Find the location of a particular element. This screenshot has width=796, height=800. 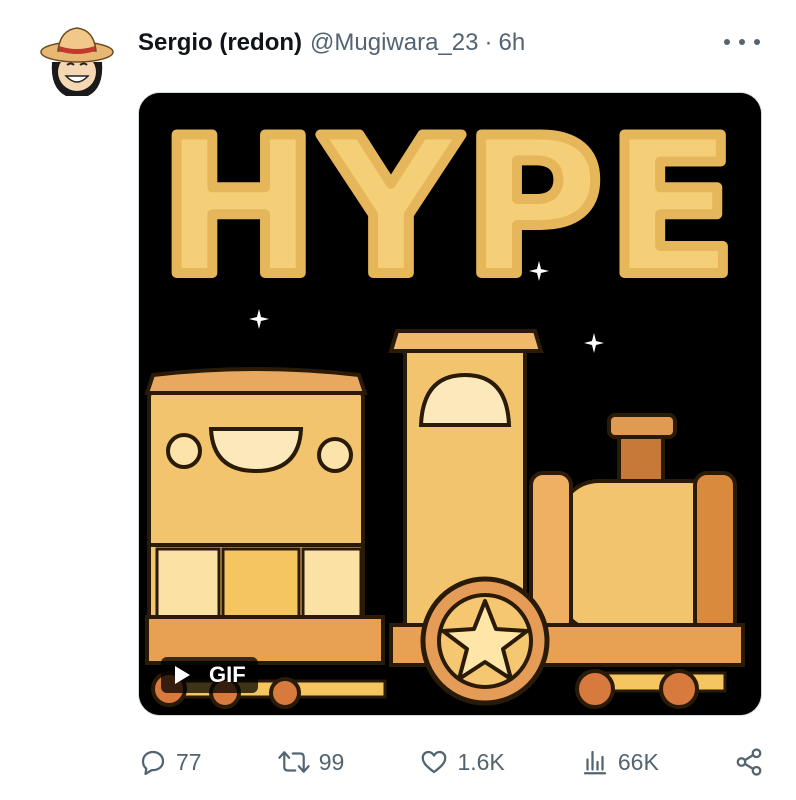

like-icon is located at coordinates (434, 762).